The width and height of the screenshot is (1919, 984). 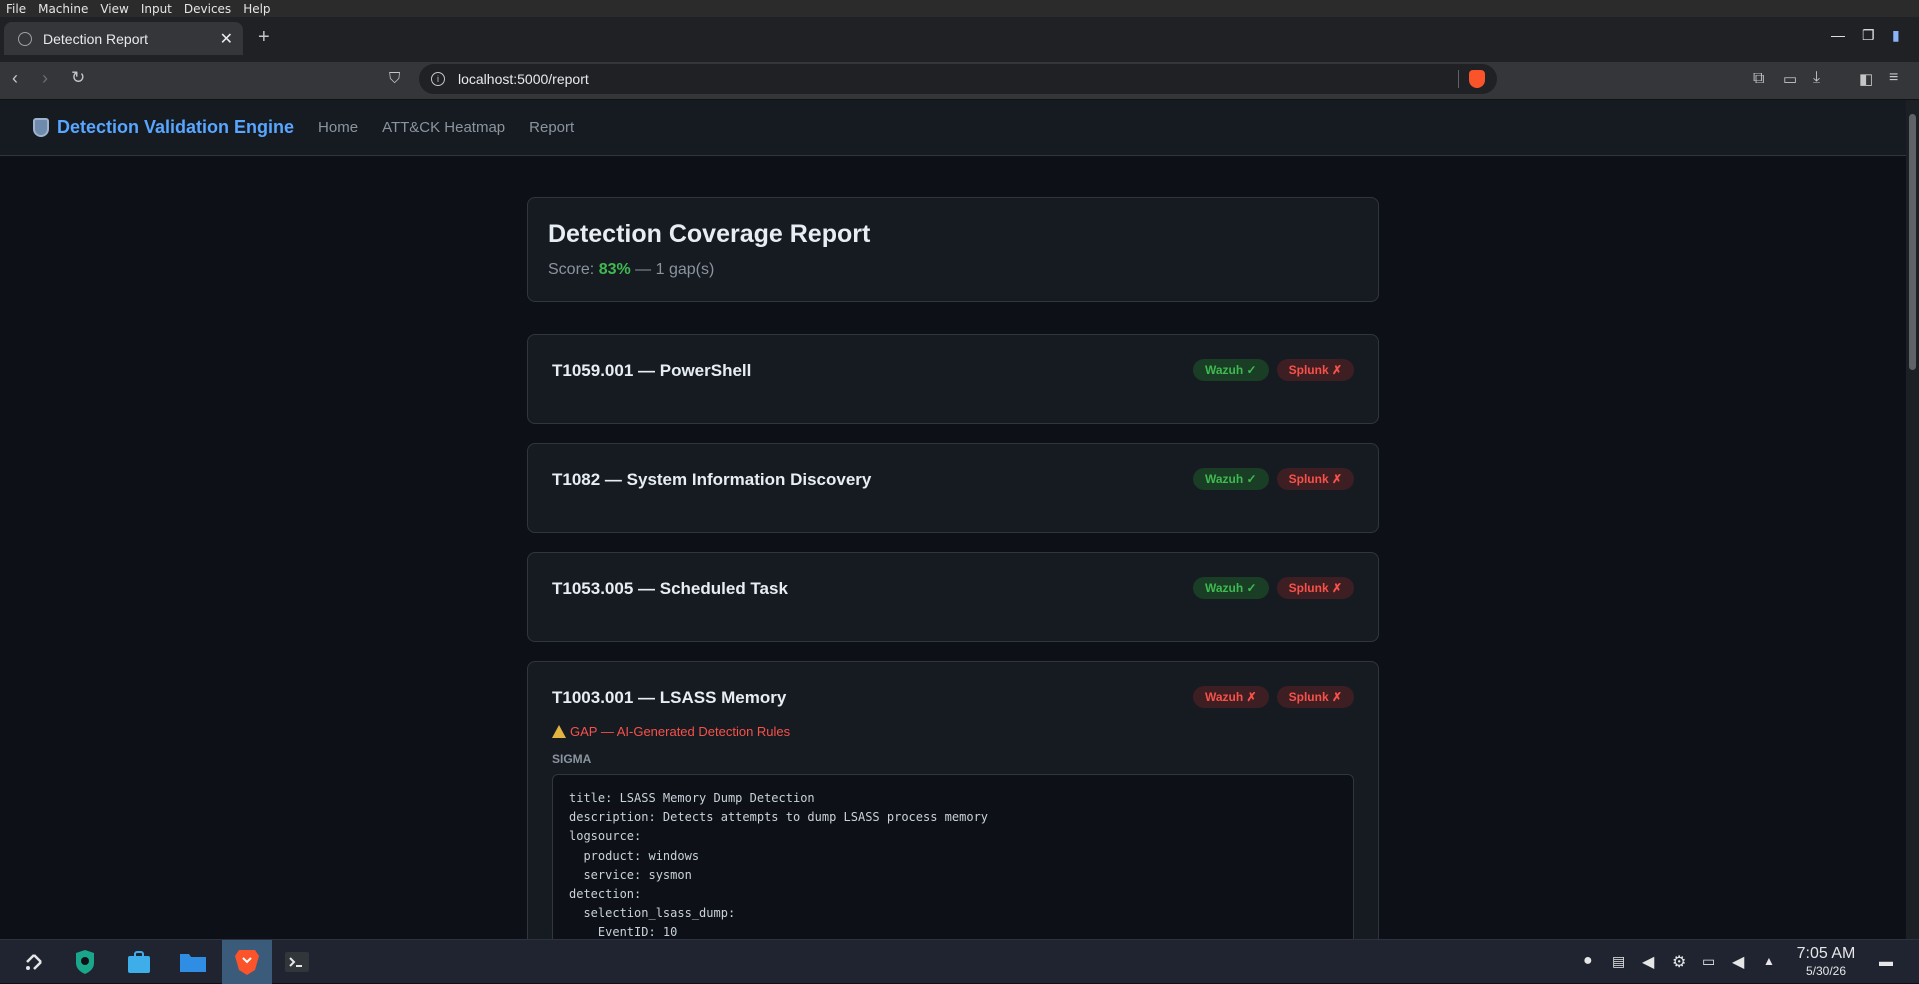 What do you see at coordinates (1738, 962) in the screenshot?
I see `speaker-icon: ◀` at bounding box center [1738, 962].